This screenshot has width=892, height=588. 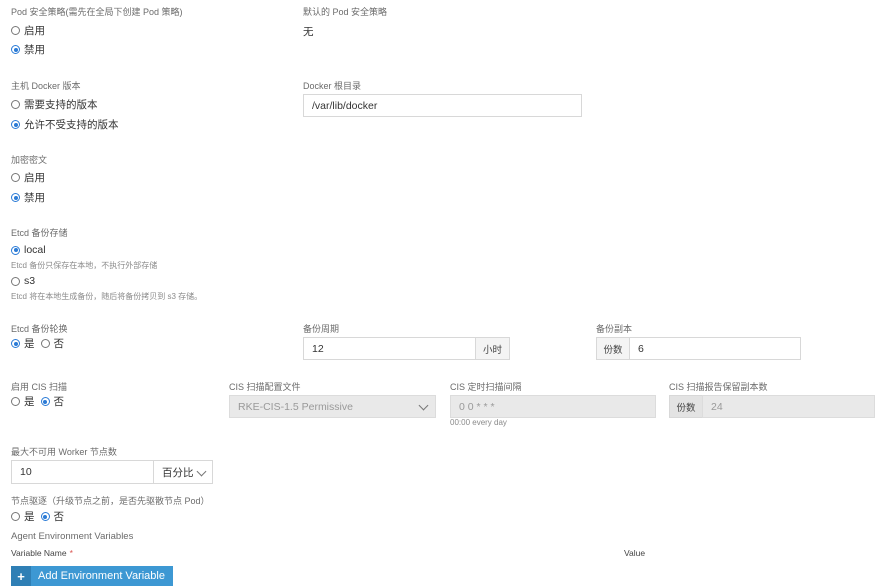 I want to click on cis-profile-label: CIS 扫描配置文件, so click(x=265, y=387).